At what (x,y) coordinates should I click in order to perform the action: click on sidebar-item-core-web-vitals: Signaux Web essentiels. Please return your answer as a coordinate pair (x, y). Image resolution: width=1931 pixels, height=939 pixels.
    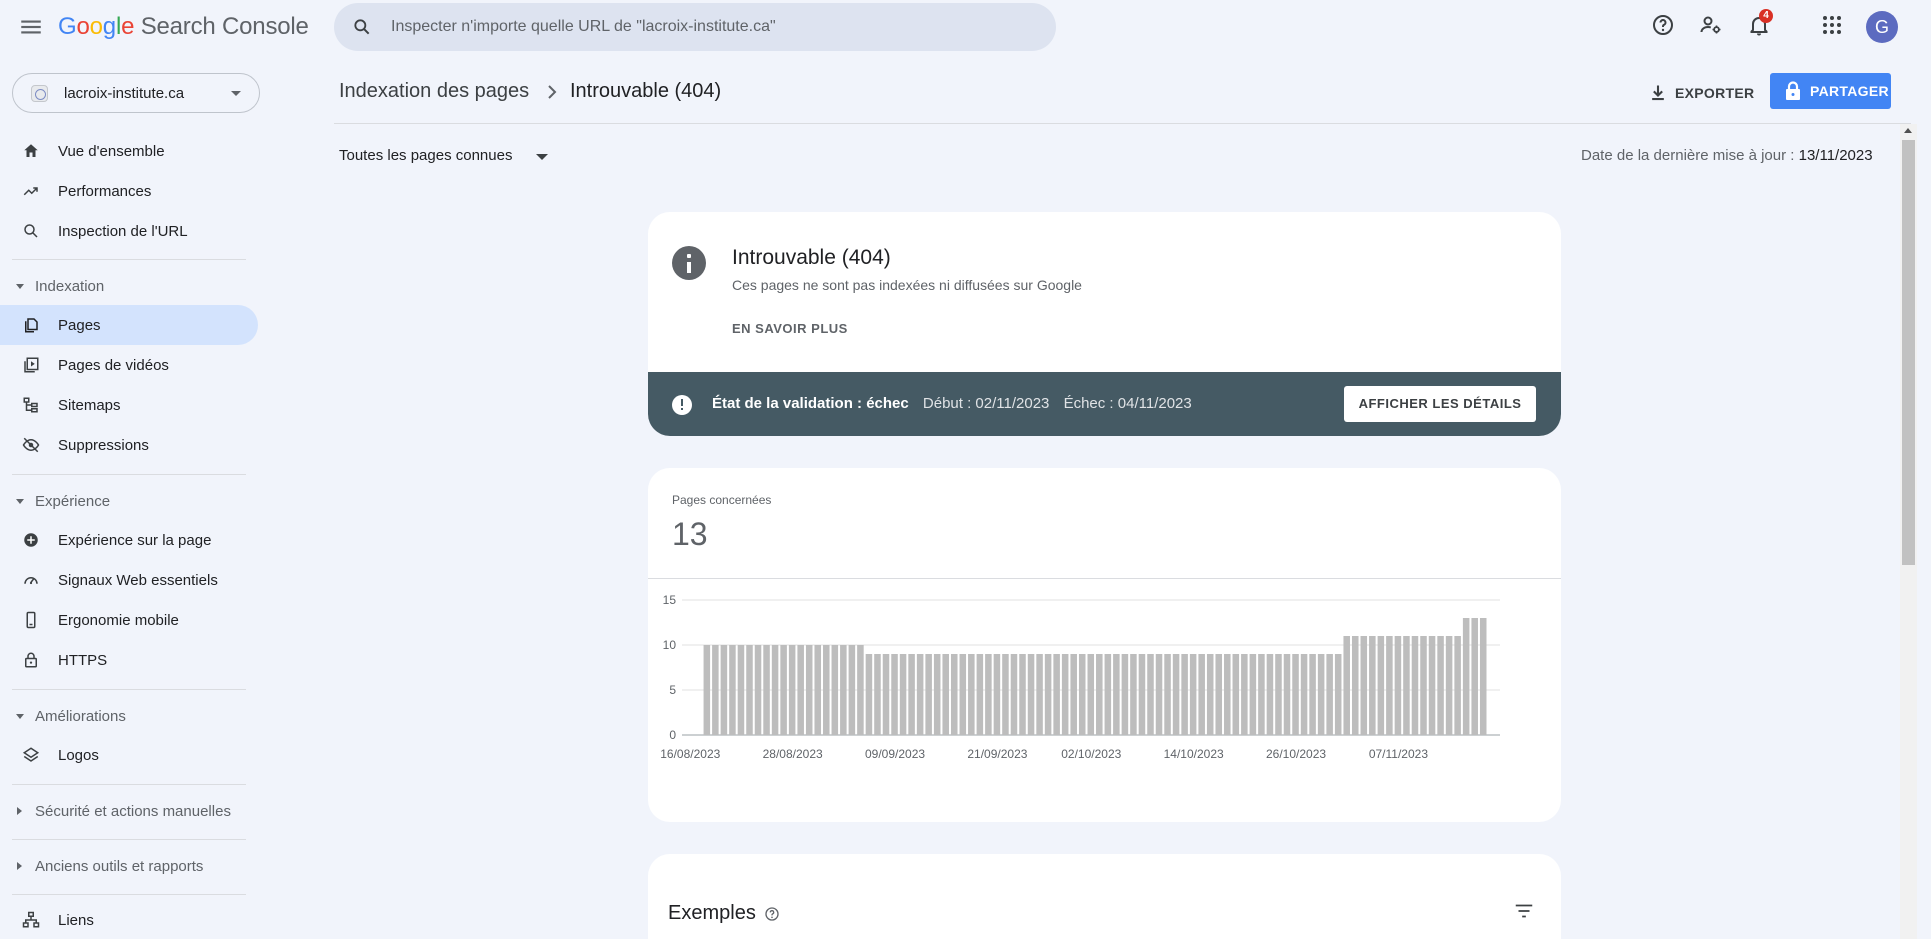
    Looking at the image, I should click on (129, 580).